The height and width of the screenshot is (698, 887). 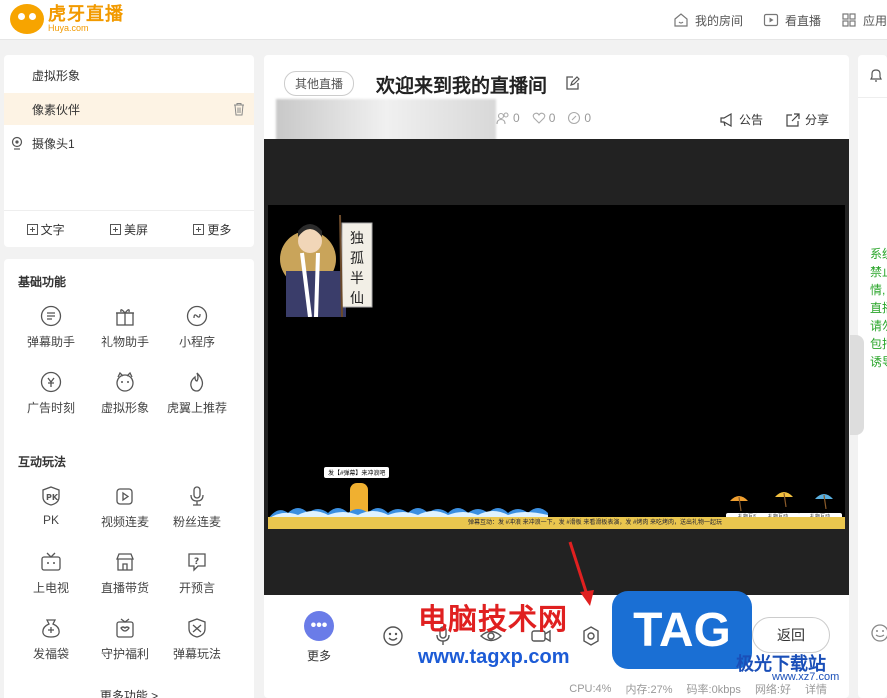 What do you see at coordinates (197, 639) in the screenshot?
I see `tool-danmaku-game: 弹幕玩法` at bounding box center [197, 639].